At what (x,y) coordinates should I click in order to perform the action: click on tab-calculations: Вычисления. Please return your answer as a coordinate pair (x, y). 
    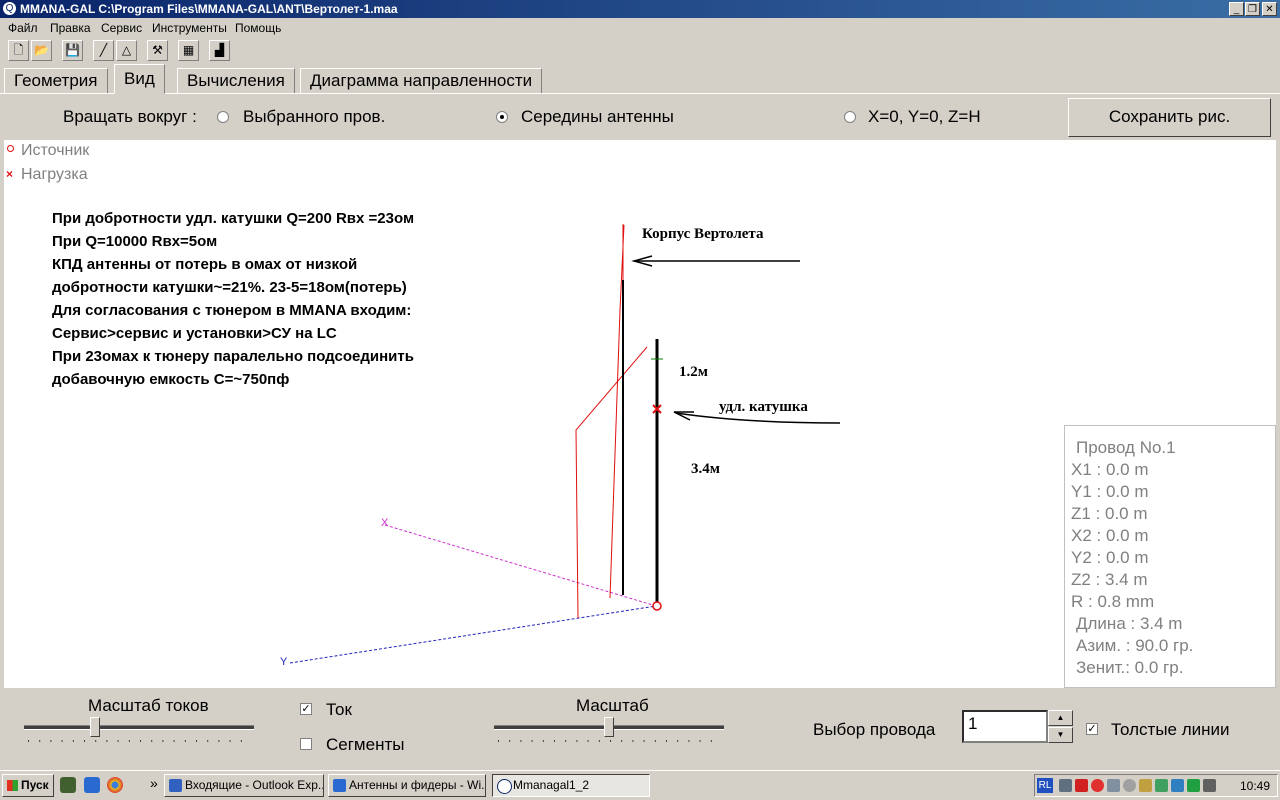
    Looking at the image, I should click on (236, 81).